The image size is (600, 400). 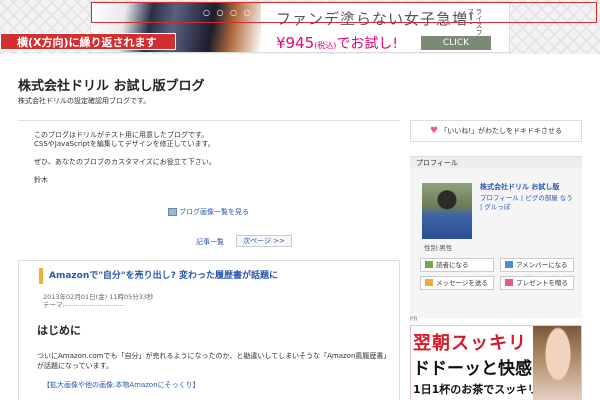 What do you see at coordinates (344, 12) in the screenshot?
I see `annotation-highlight-box` at bounding box center [344, 12].